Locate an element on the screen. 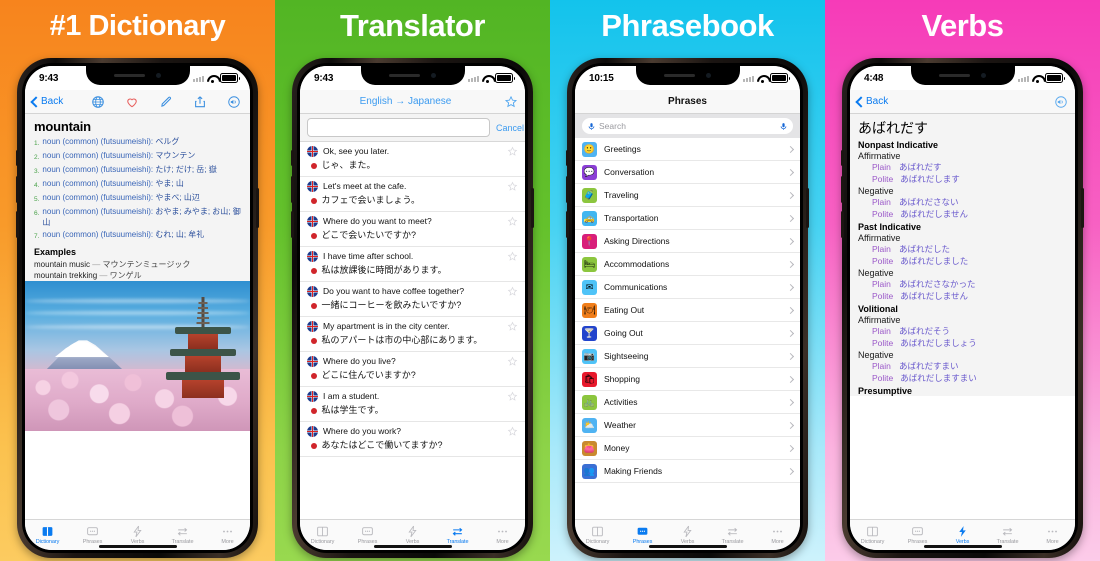  earpiece-speaker is located at coordinates (404, 75).